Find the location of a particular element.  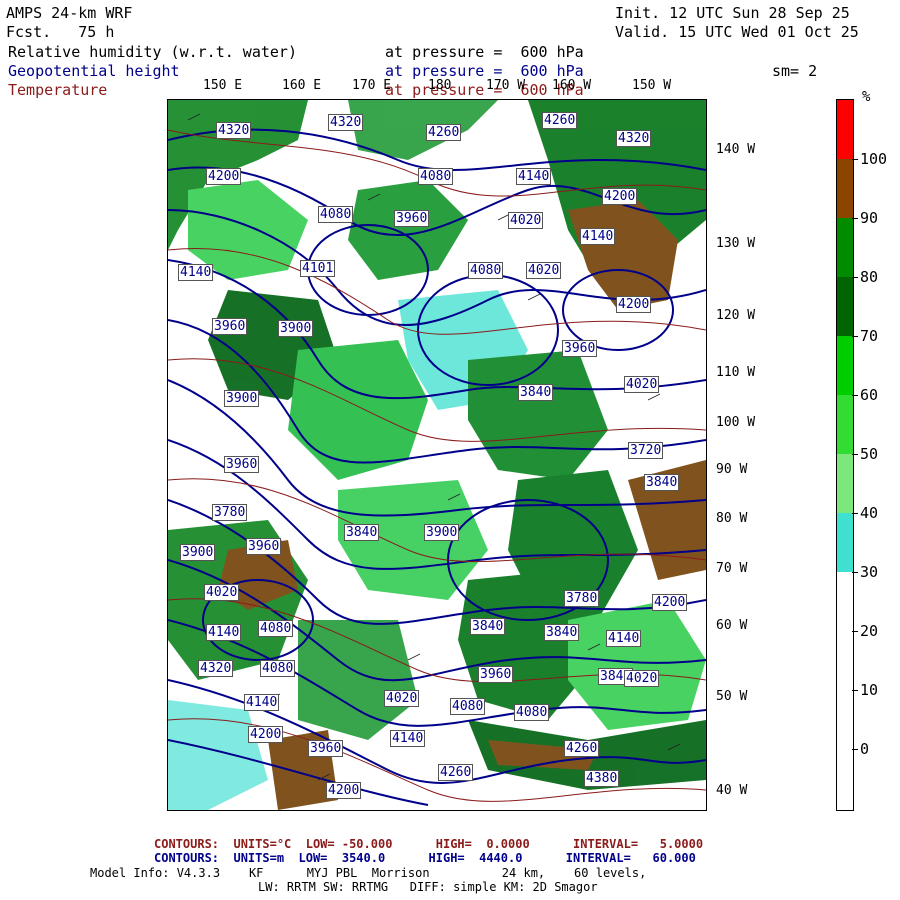

field-rh-name: Relative humidity (w.r.t. water) is located at coordinates (152, 52).